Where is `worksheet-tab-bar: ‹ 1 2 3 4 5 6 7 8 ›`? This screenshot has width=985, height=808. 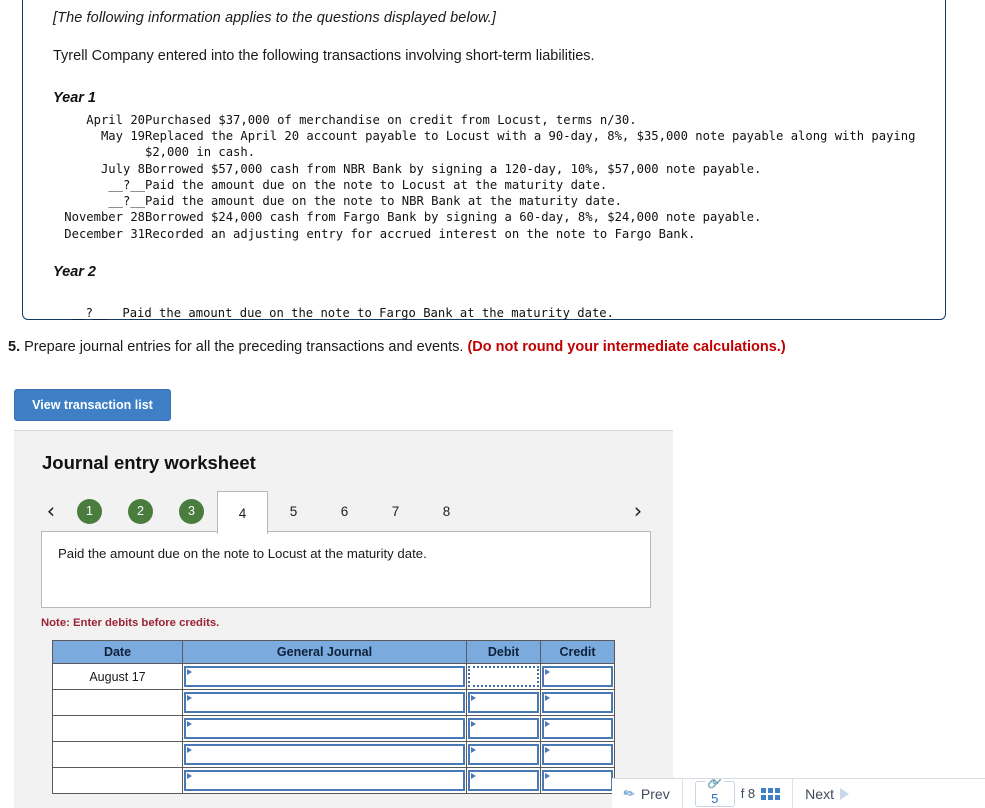
worksheet-tab-bar: ‹ 1 2 3 4 5 6 7 8 › is located at coordinates (343, 512).